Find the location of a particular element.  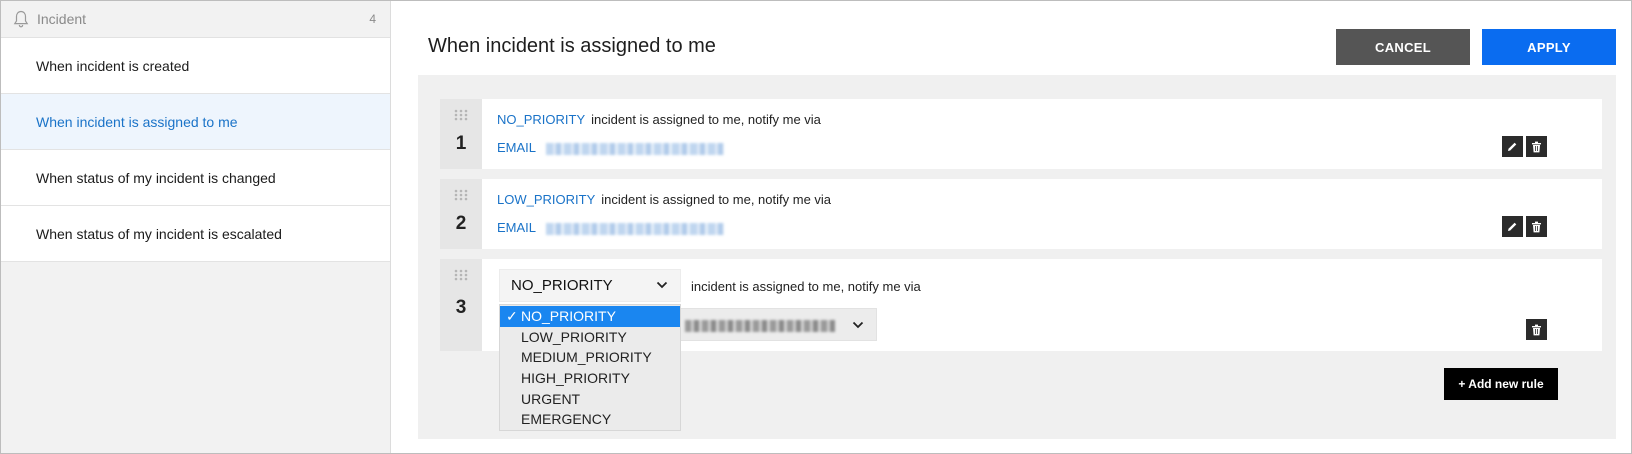

priority-select: NO_PRIORITY is located at coordinates (590, 285).